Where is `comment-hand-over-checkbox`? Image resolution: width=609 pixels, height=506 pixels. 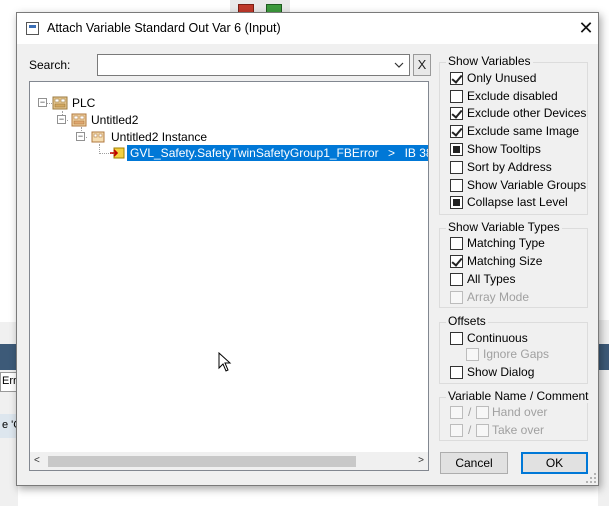 comment-hand-over-checkbox is located at coordinates (482, 412).